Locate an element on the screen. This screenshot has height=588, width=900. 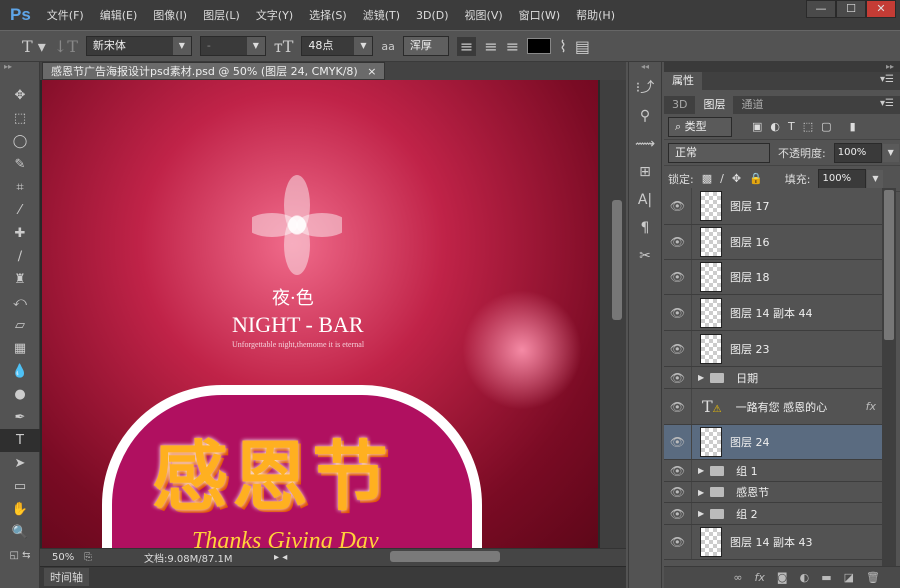
move-tool-icon: ✥ is located at coordinates (20, 95).